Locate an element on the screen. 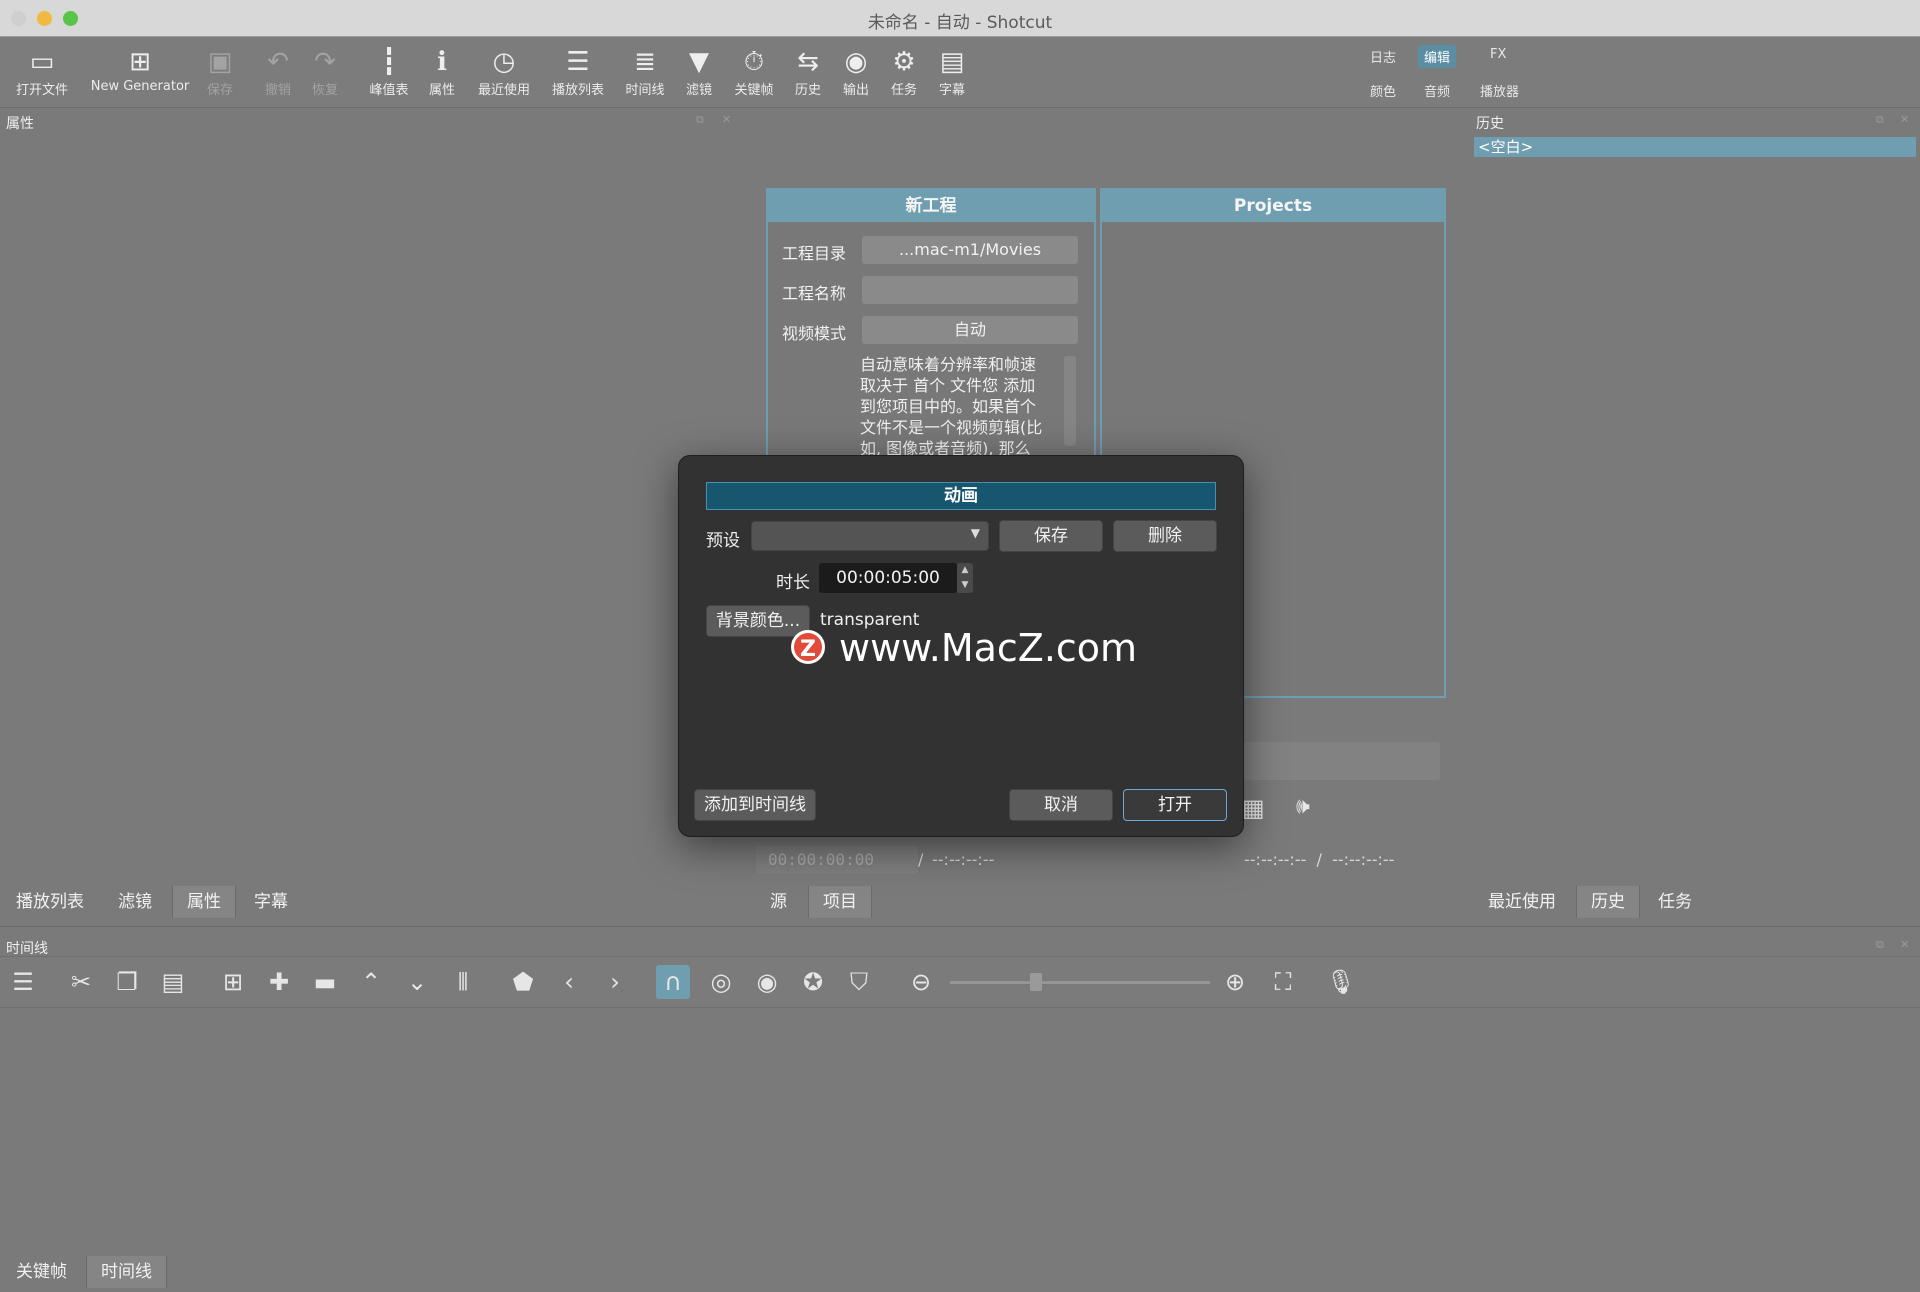 The image size is (1920, 1292). timeline-icon: ≣ is located at coordinates (645, 62).